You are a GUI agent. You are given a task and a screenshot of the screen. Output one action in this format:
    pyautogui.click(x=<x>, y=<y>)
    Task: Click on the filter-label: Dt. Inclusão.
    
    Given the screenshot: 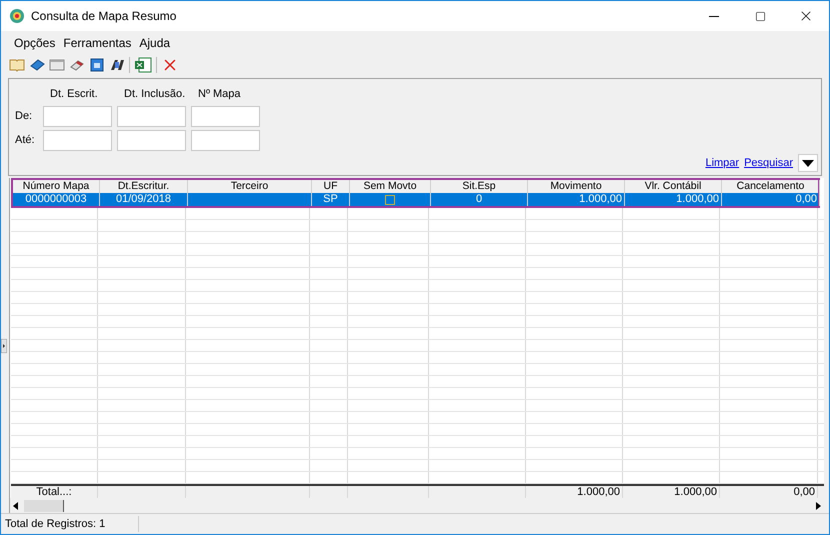 What is the action you would take?
    pyautogui.click(x=154, y=94)
    